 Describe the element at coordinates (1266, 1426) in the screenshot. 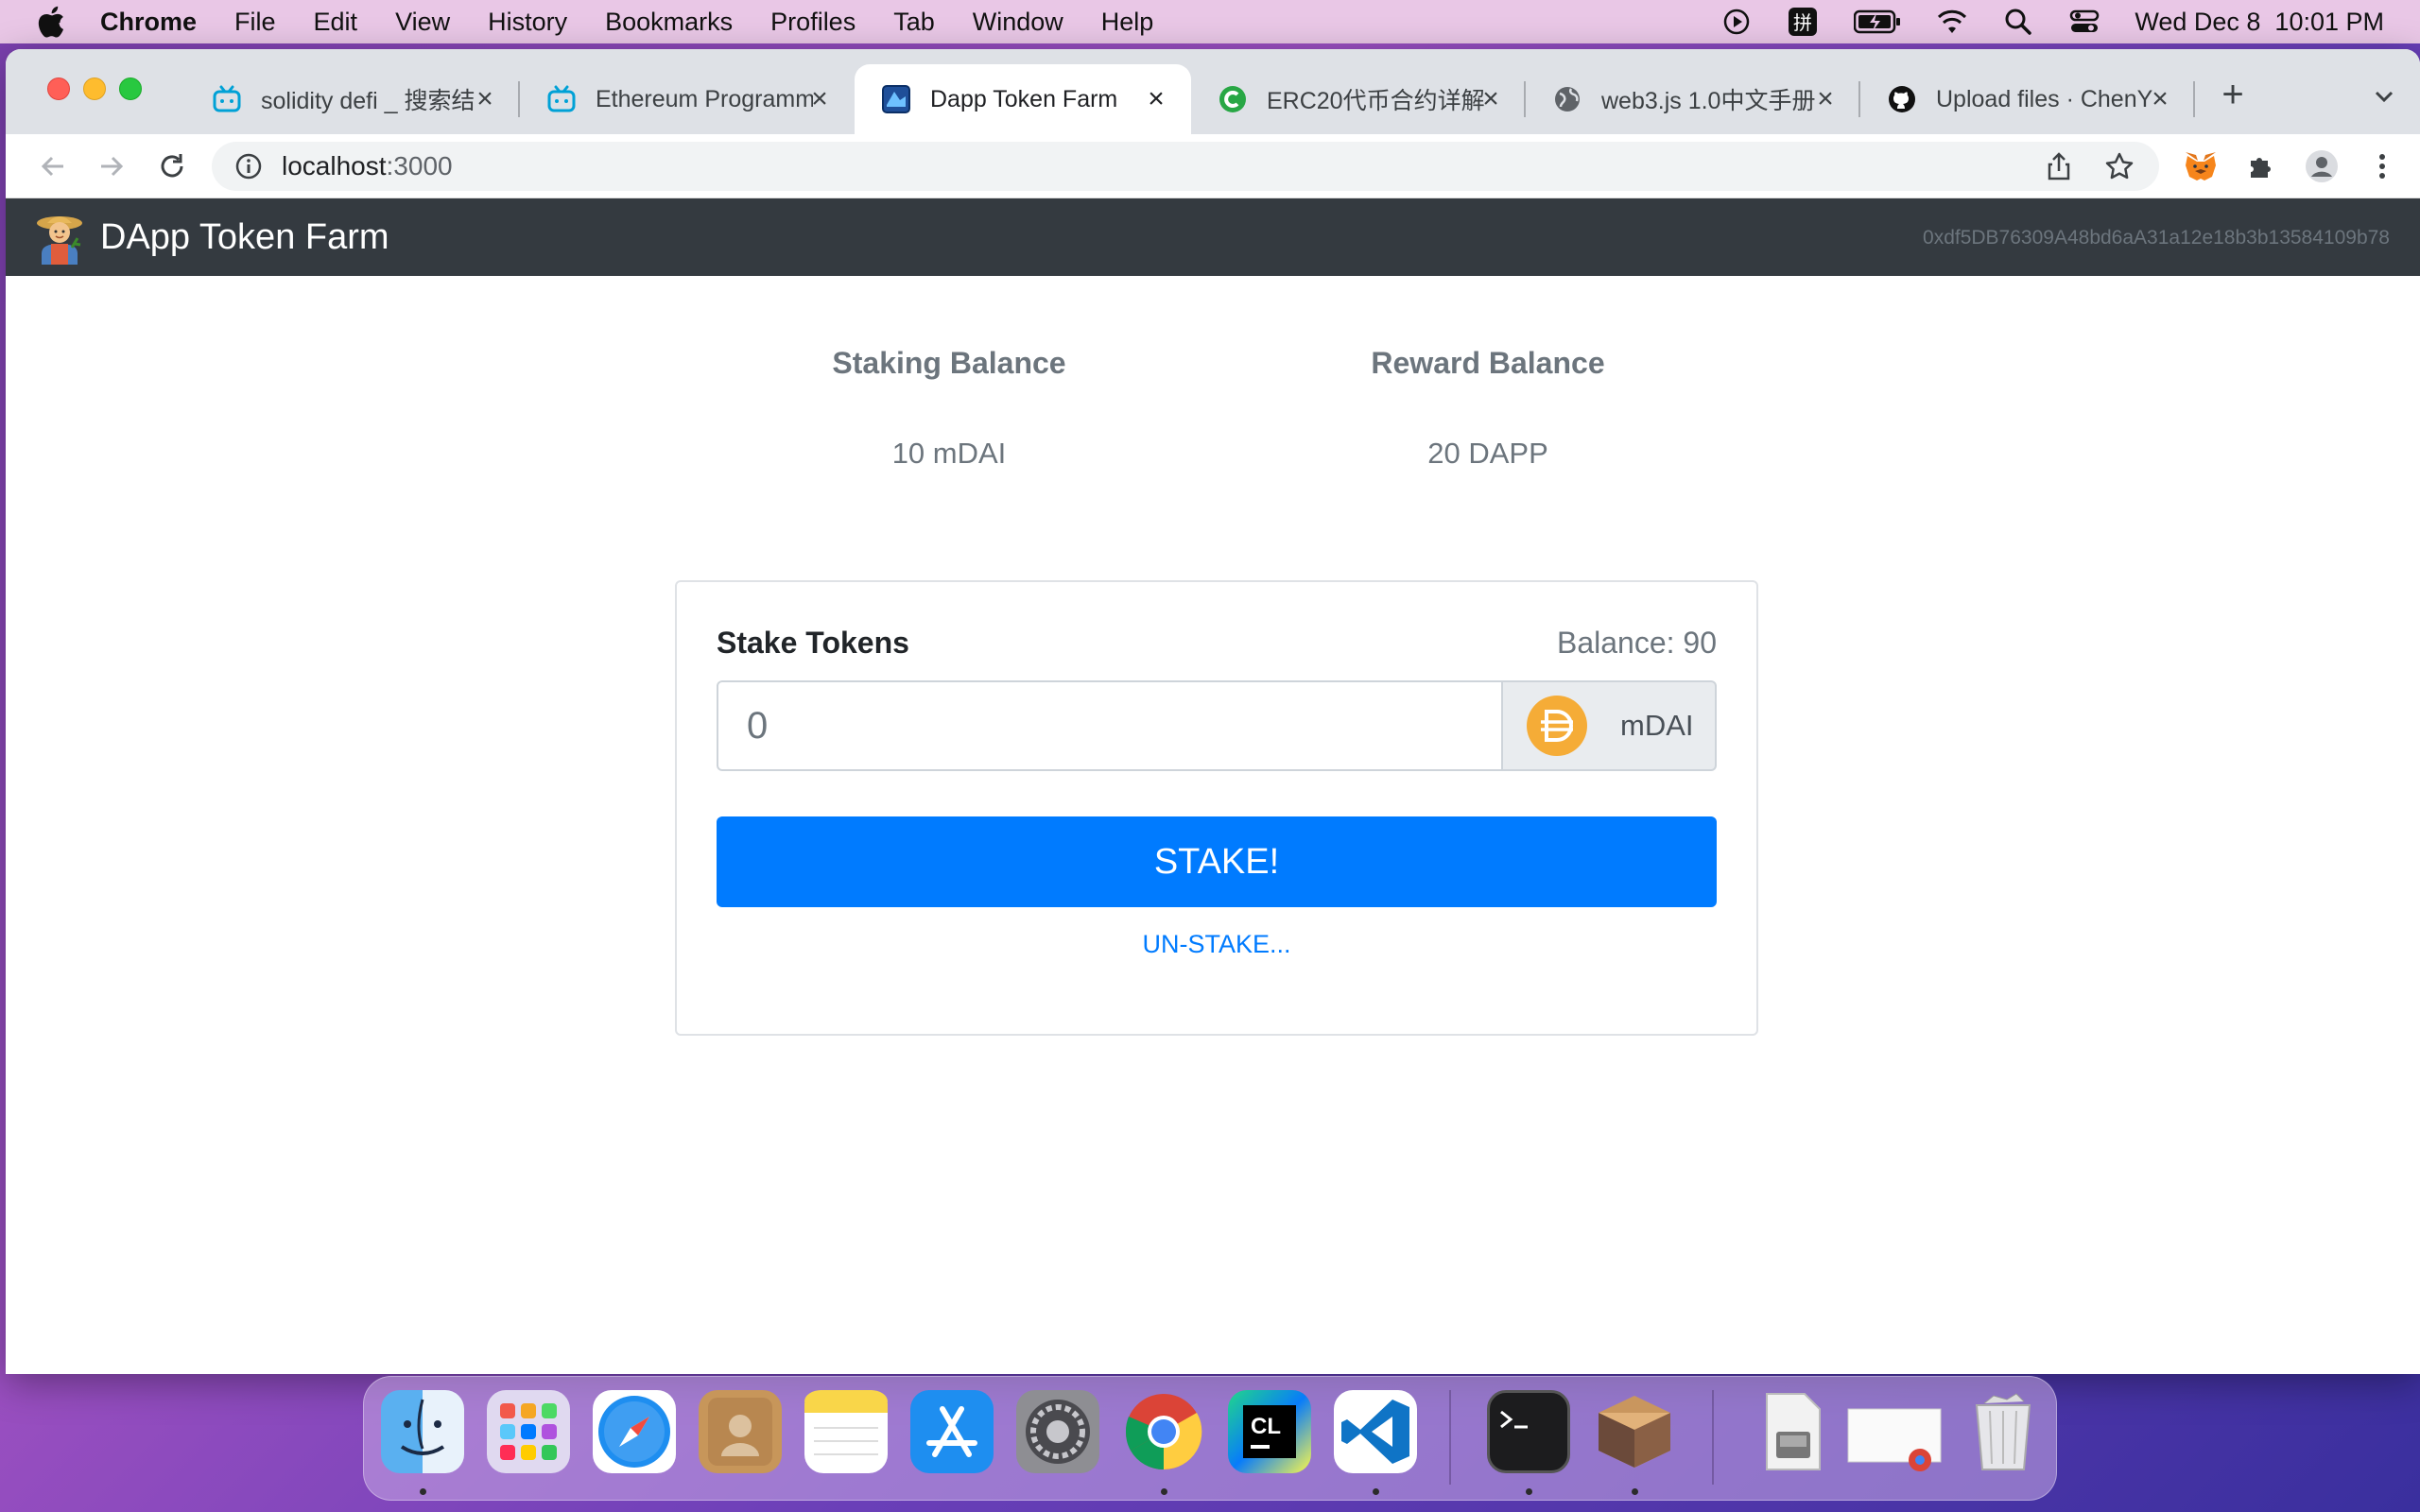

I see `svg-text: CL` at that location.